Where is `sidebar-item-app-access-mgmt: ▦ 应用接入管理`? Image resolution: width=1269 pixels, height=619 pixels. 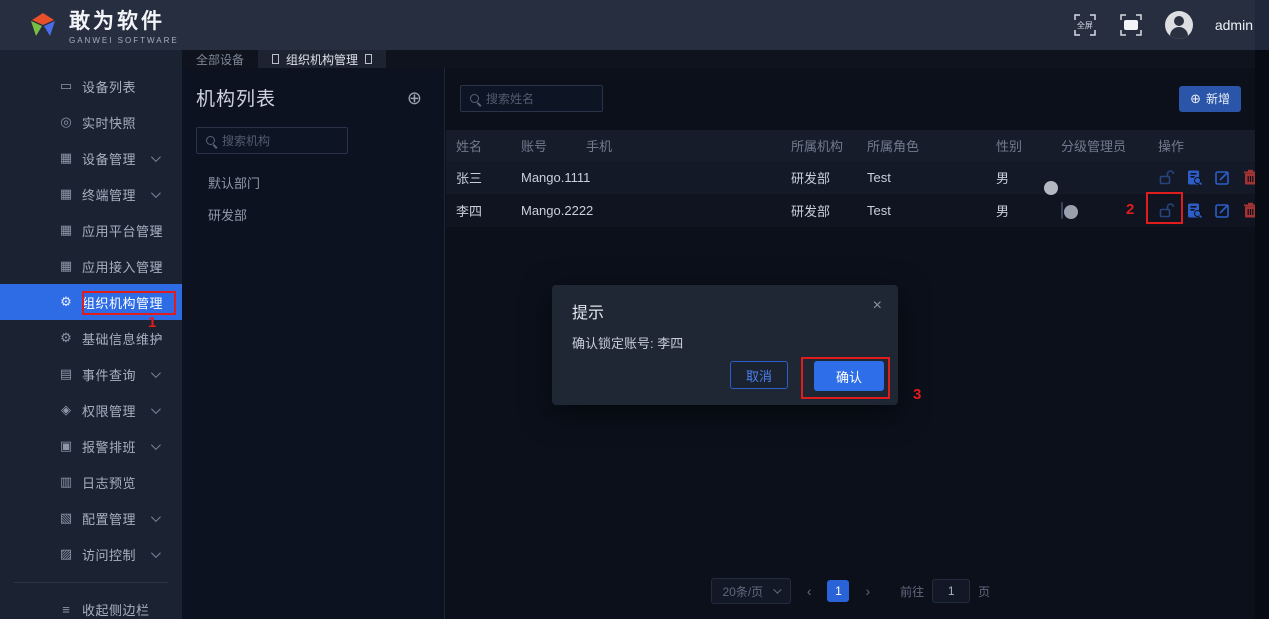
sidebar-item-app-access-mgmt: ▦ 应用接入管理 is located at coordinates (91, 266).